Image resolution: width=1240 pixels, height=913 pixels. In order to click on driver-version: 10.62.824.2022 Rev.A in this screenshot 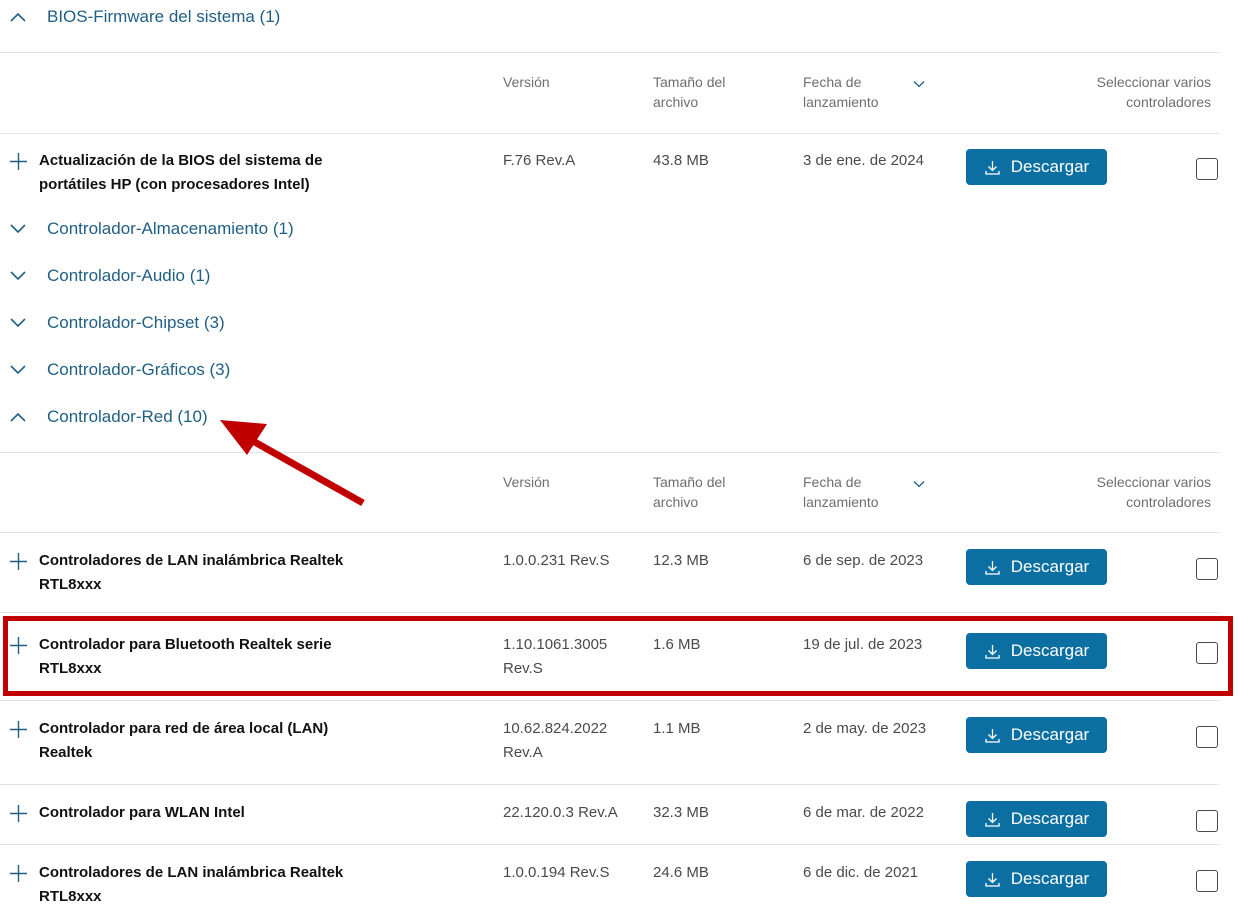, I will do `click(555, 740)`.